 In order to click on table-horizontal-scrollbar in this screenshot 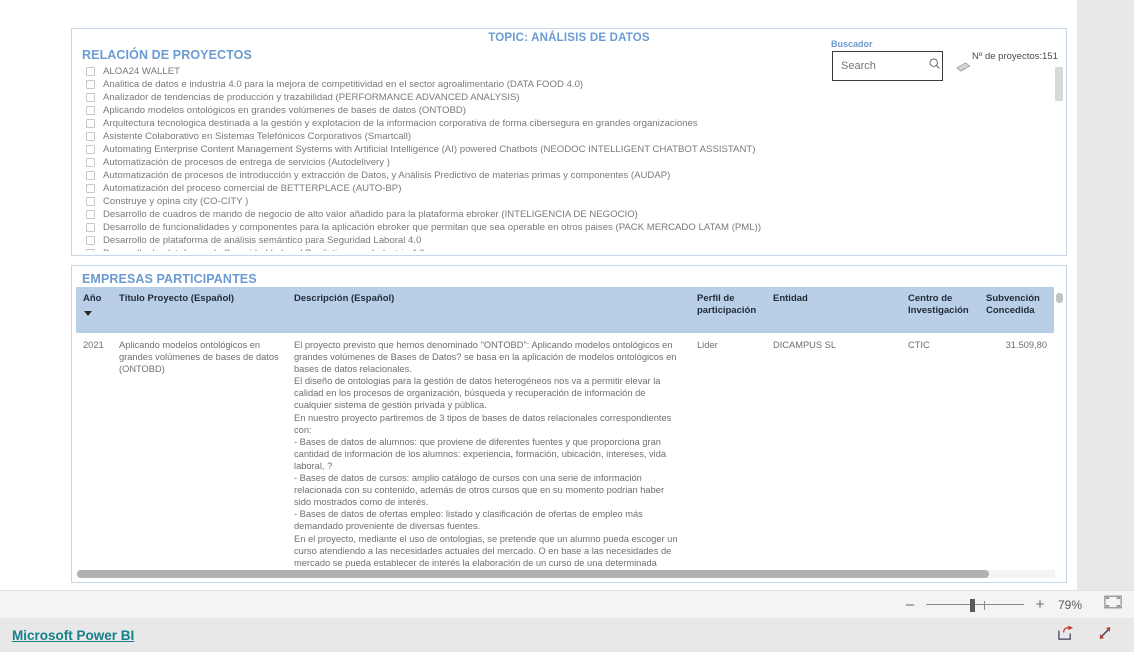, I will do `click(566, 574)`.